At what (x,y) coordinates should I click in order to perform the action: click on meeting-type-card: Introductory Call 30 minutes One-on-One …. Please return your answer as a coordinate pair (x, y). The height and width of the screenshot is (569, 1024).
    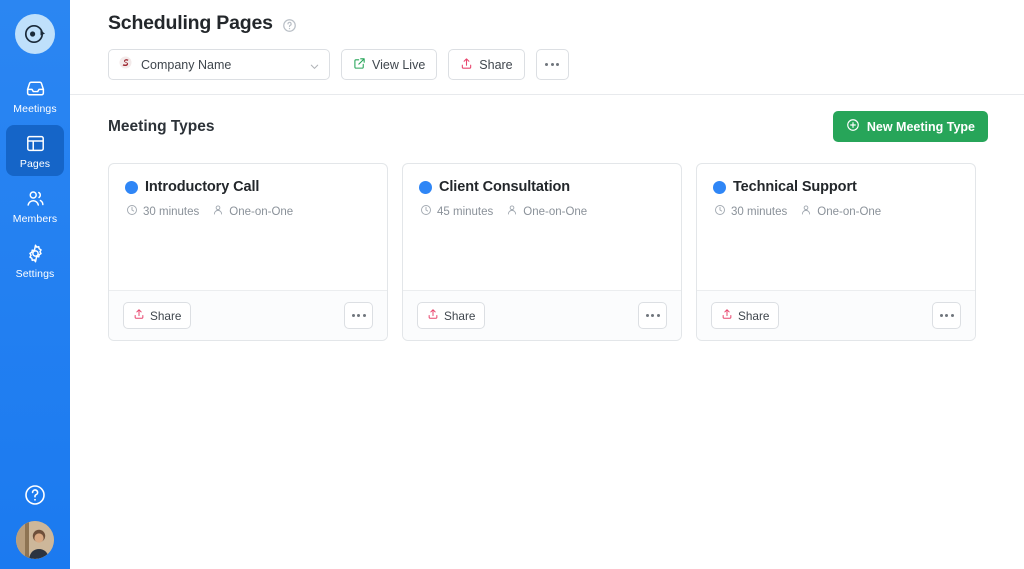
    Looking at the image, I should click on (248, 252).